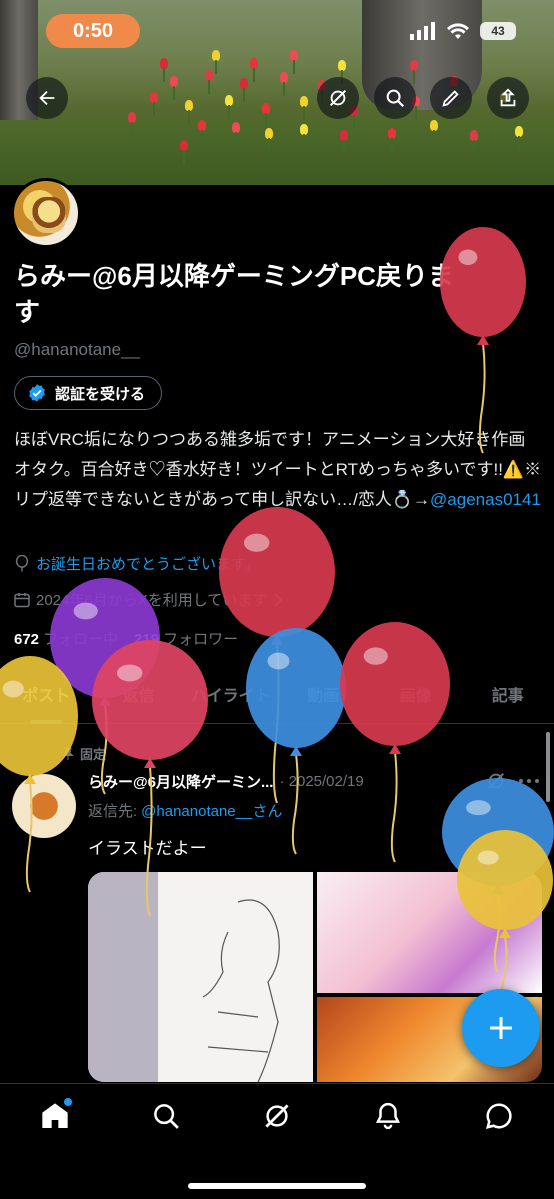  What do you see at coordinates (415, 693) in the screenshot?
I see `tab-images: 画像` at bounding box center [415, 693].